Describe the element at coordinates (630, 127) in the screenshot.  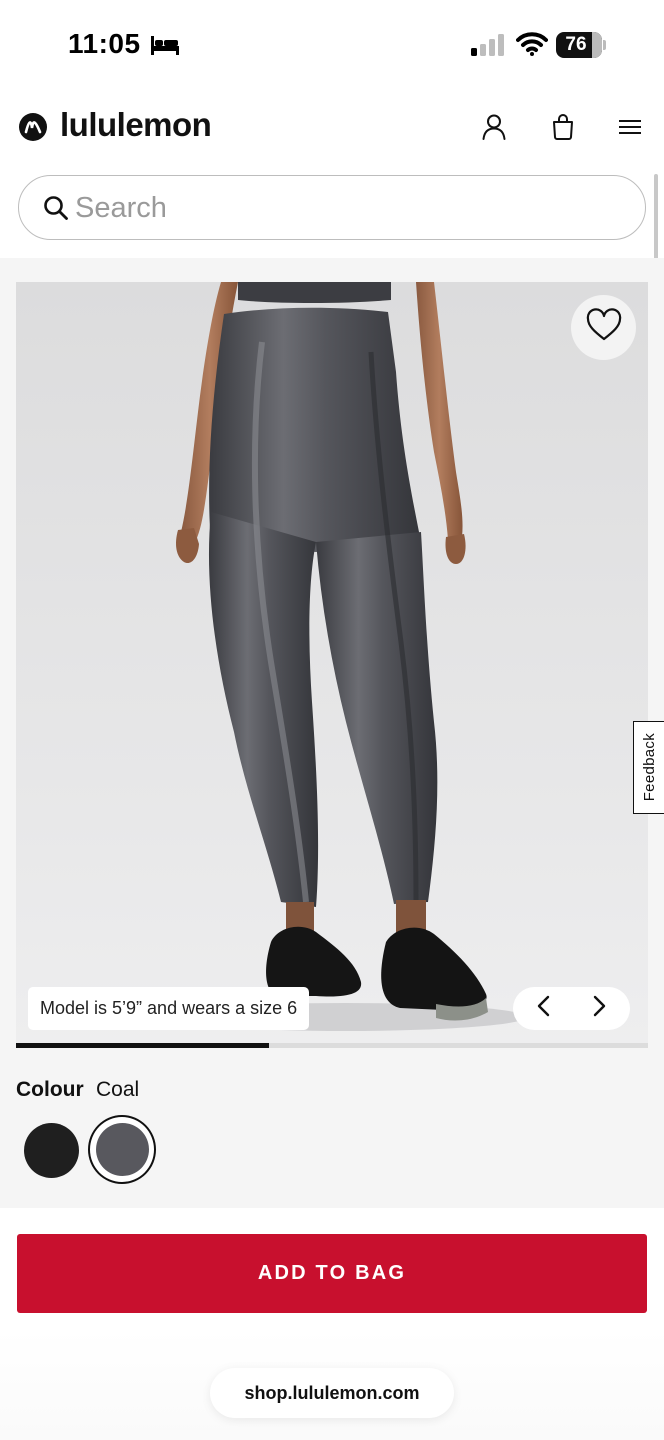
I see `hamburger-menu-icon` at that location.